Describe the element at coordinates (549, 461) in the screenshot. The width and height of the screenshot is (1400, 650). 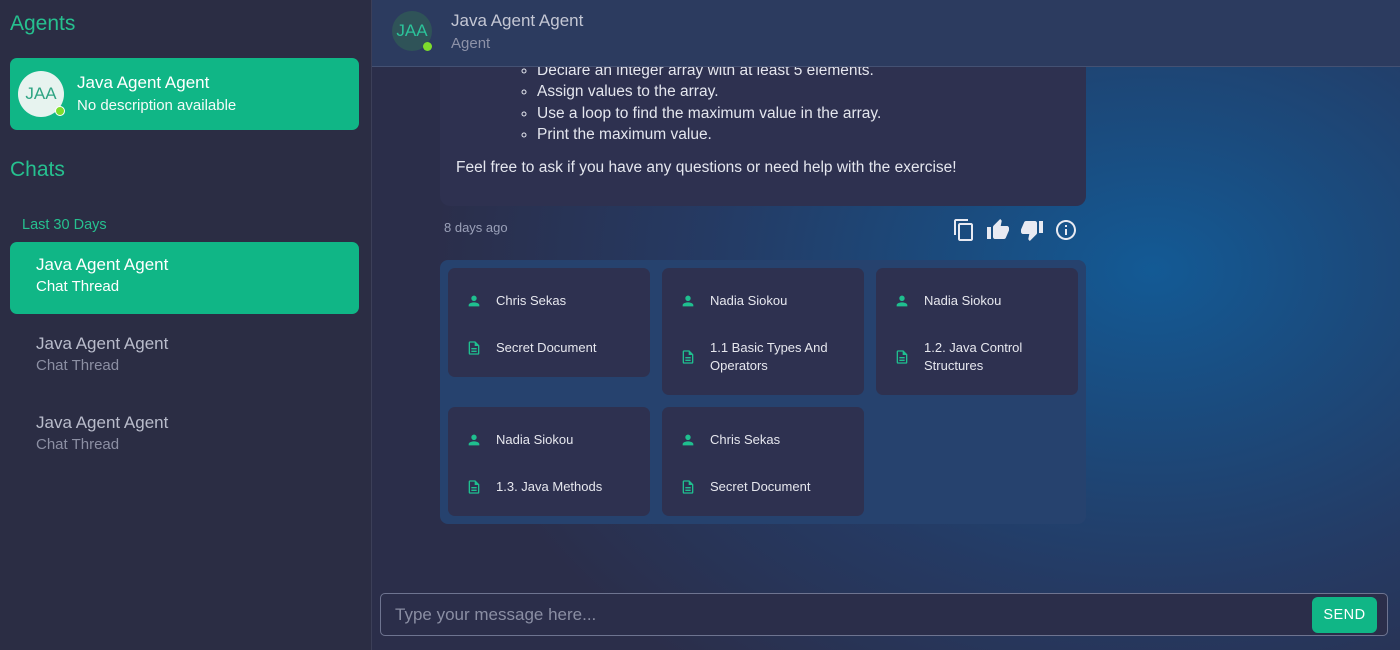
I see `source-card: Nadia Siokou 1.3. Java Methods` at that location.